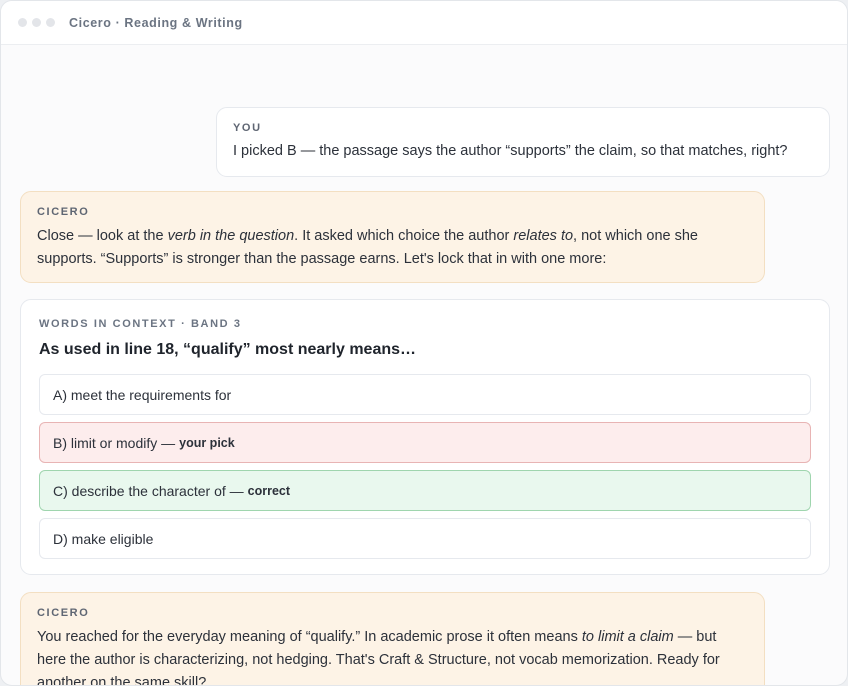 This screenshot has height=686, width=848. Describe the element at coordinates (404, 236) in the screenshot. I see `text-run: . It asked which choice the author` at that location.